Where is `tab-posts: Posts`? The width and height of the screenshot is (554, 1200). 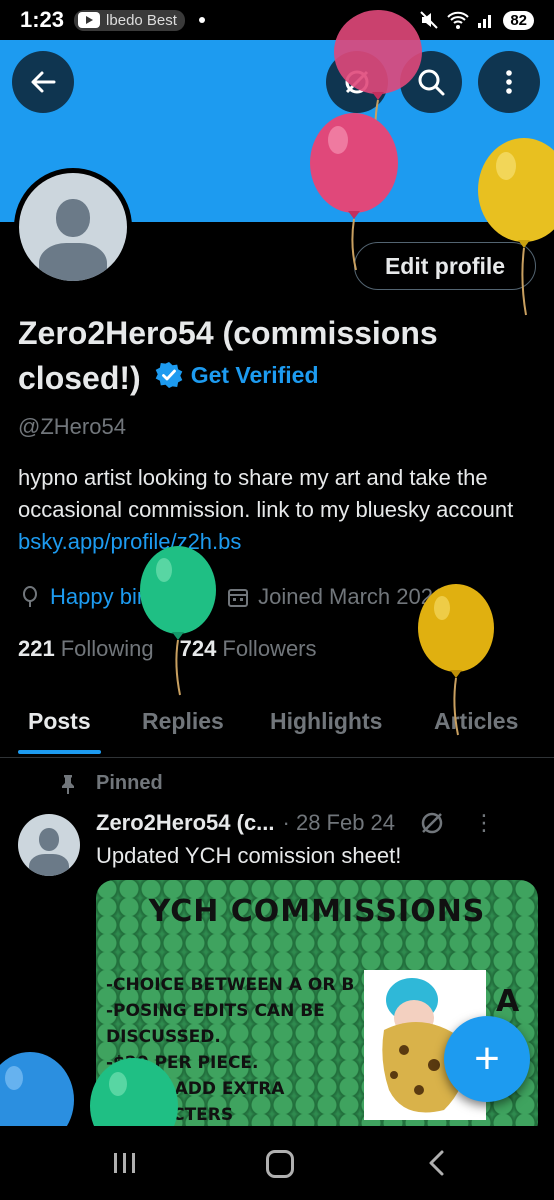
tab-posts: Posts is located at coordinates (59, 727).